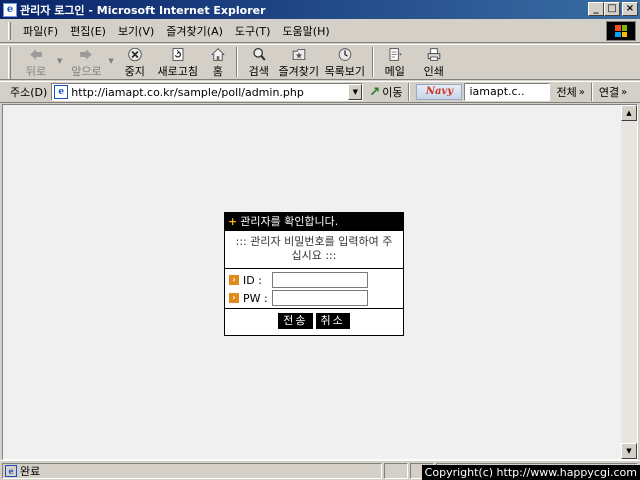  I want to click on standard-toolbar: 뒤로 ▼ 앞으로 ▼ 중지 새로고침 홈 검색 즐겨찾기 목록보기 메일 인쇄, so click(320, 62).